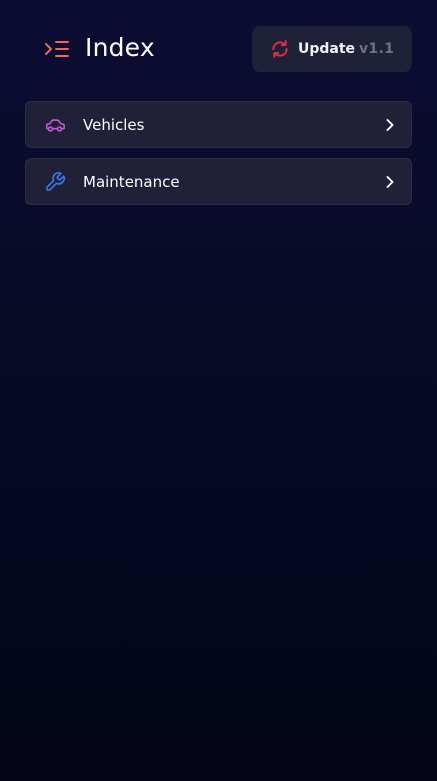 This screenshot has width=437, height=781. I want to click on menu-item-label: Maintenance, so click(131, 182).